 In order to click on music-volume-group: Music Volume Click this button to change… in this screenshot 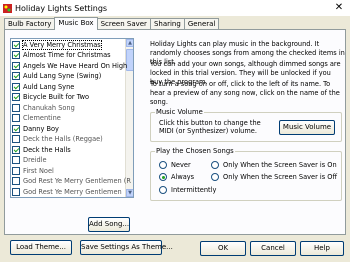, I will do `click(246, 125)`.